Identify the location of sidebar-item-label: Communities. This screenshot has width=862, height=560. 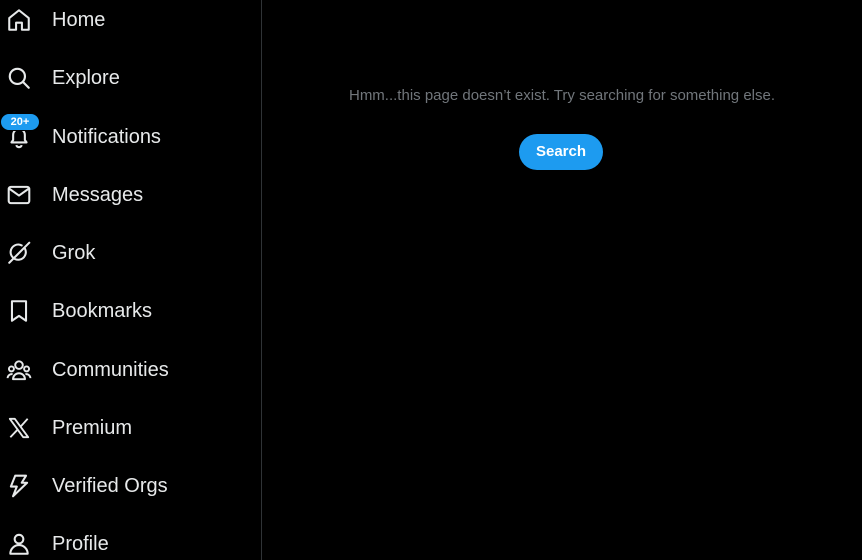
(110, 370).